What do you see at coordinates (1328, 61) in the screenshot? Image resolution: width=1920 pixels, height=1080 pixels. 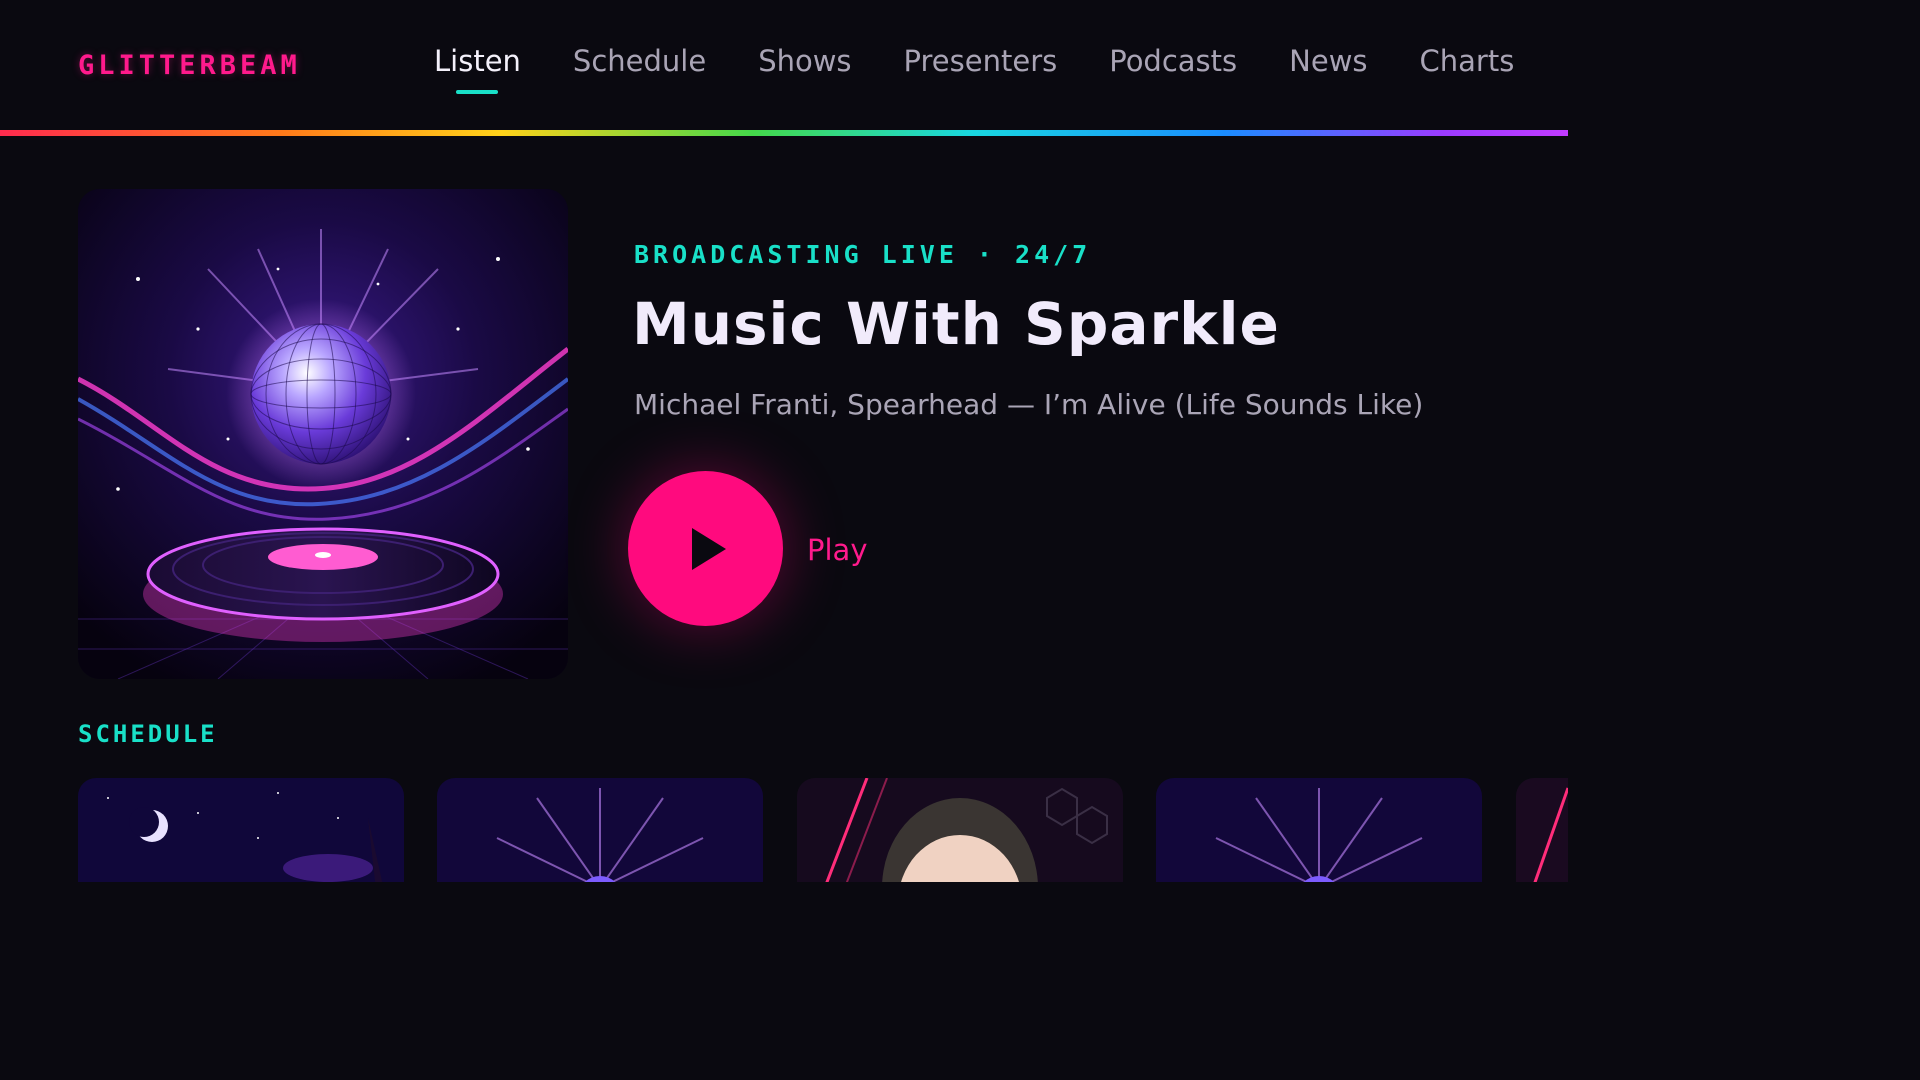 I see `nav-news: News` at bounding box center [1328, 61].